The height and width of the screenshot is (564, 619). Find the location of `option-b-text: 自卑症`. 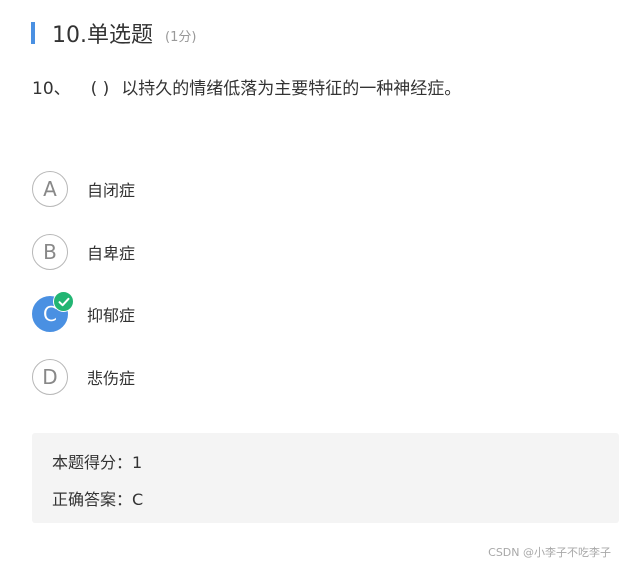

option-b-text: 自卑症 is located at coordinates (111, 253).